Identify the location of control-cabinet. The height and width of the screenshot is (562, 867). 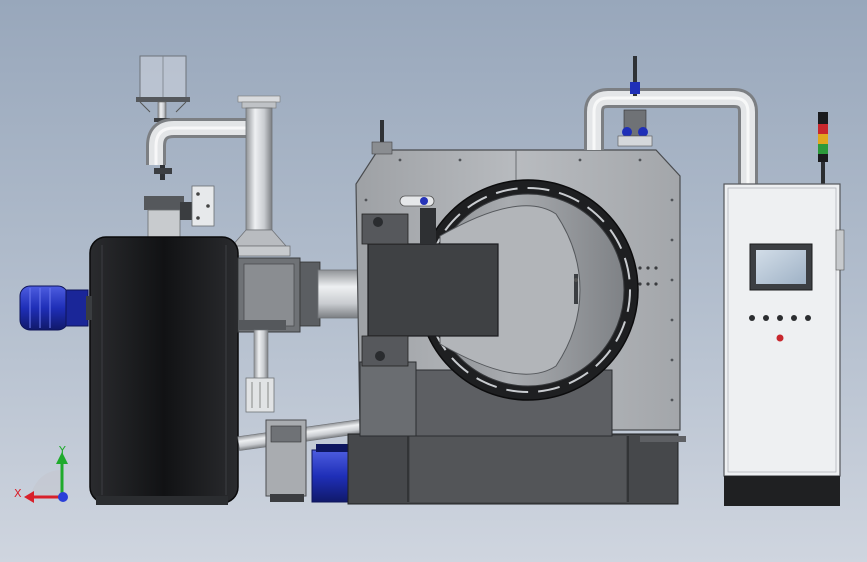
(784, 344).